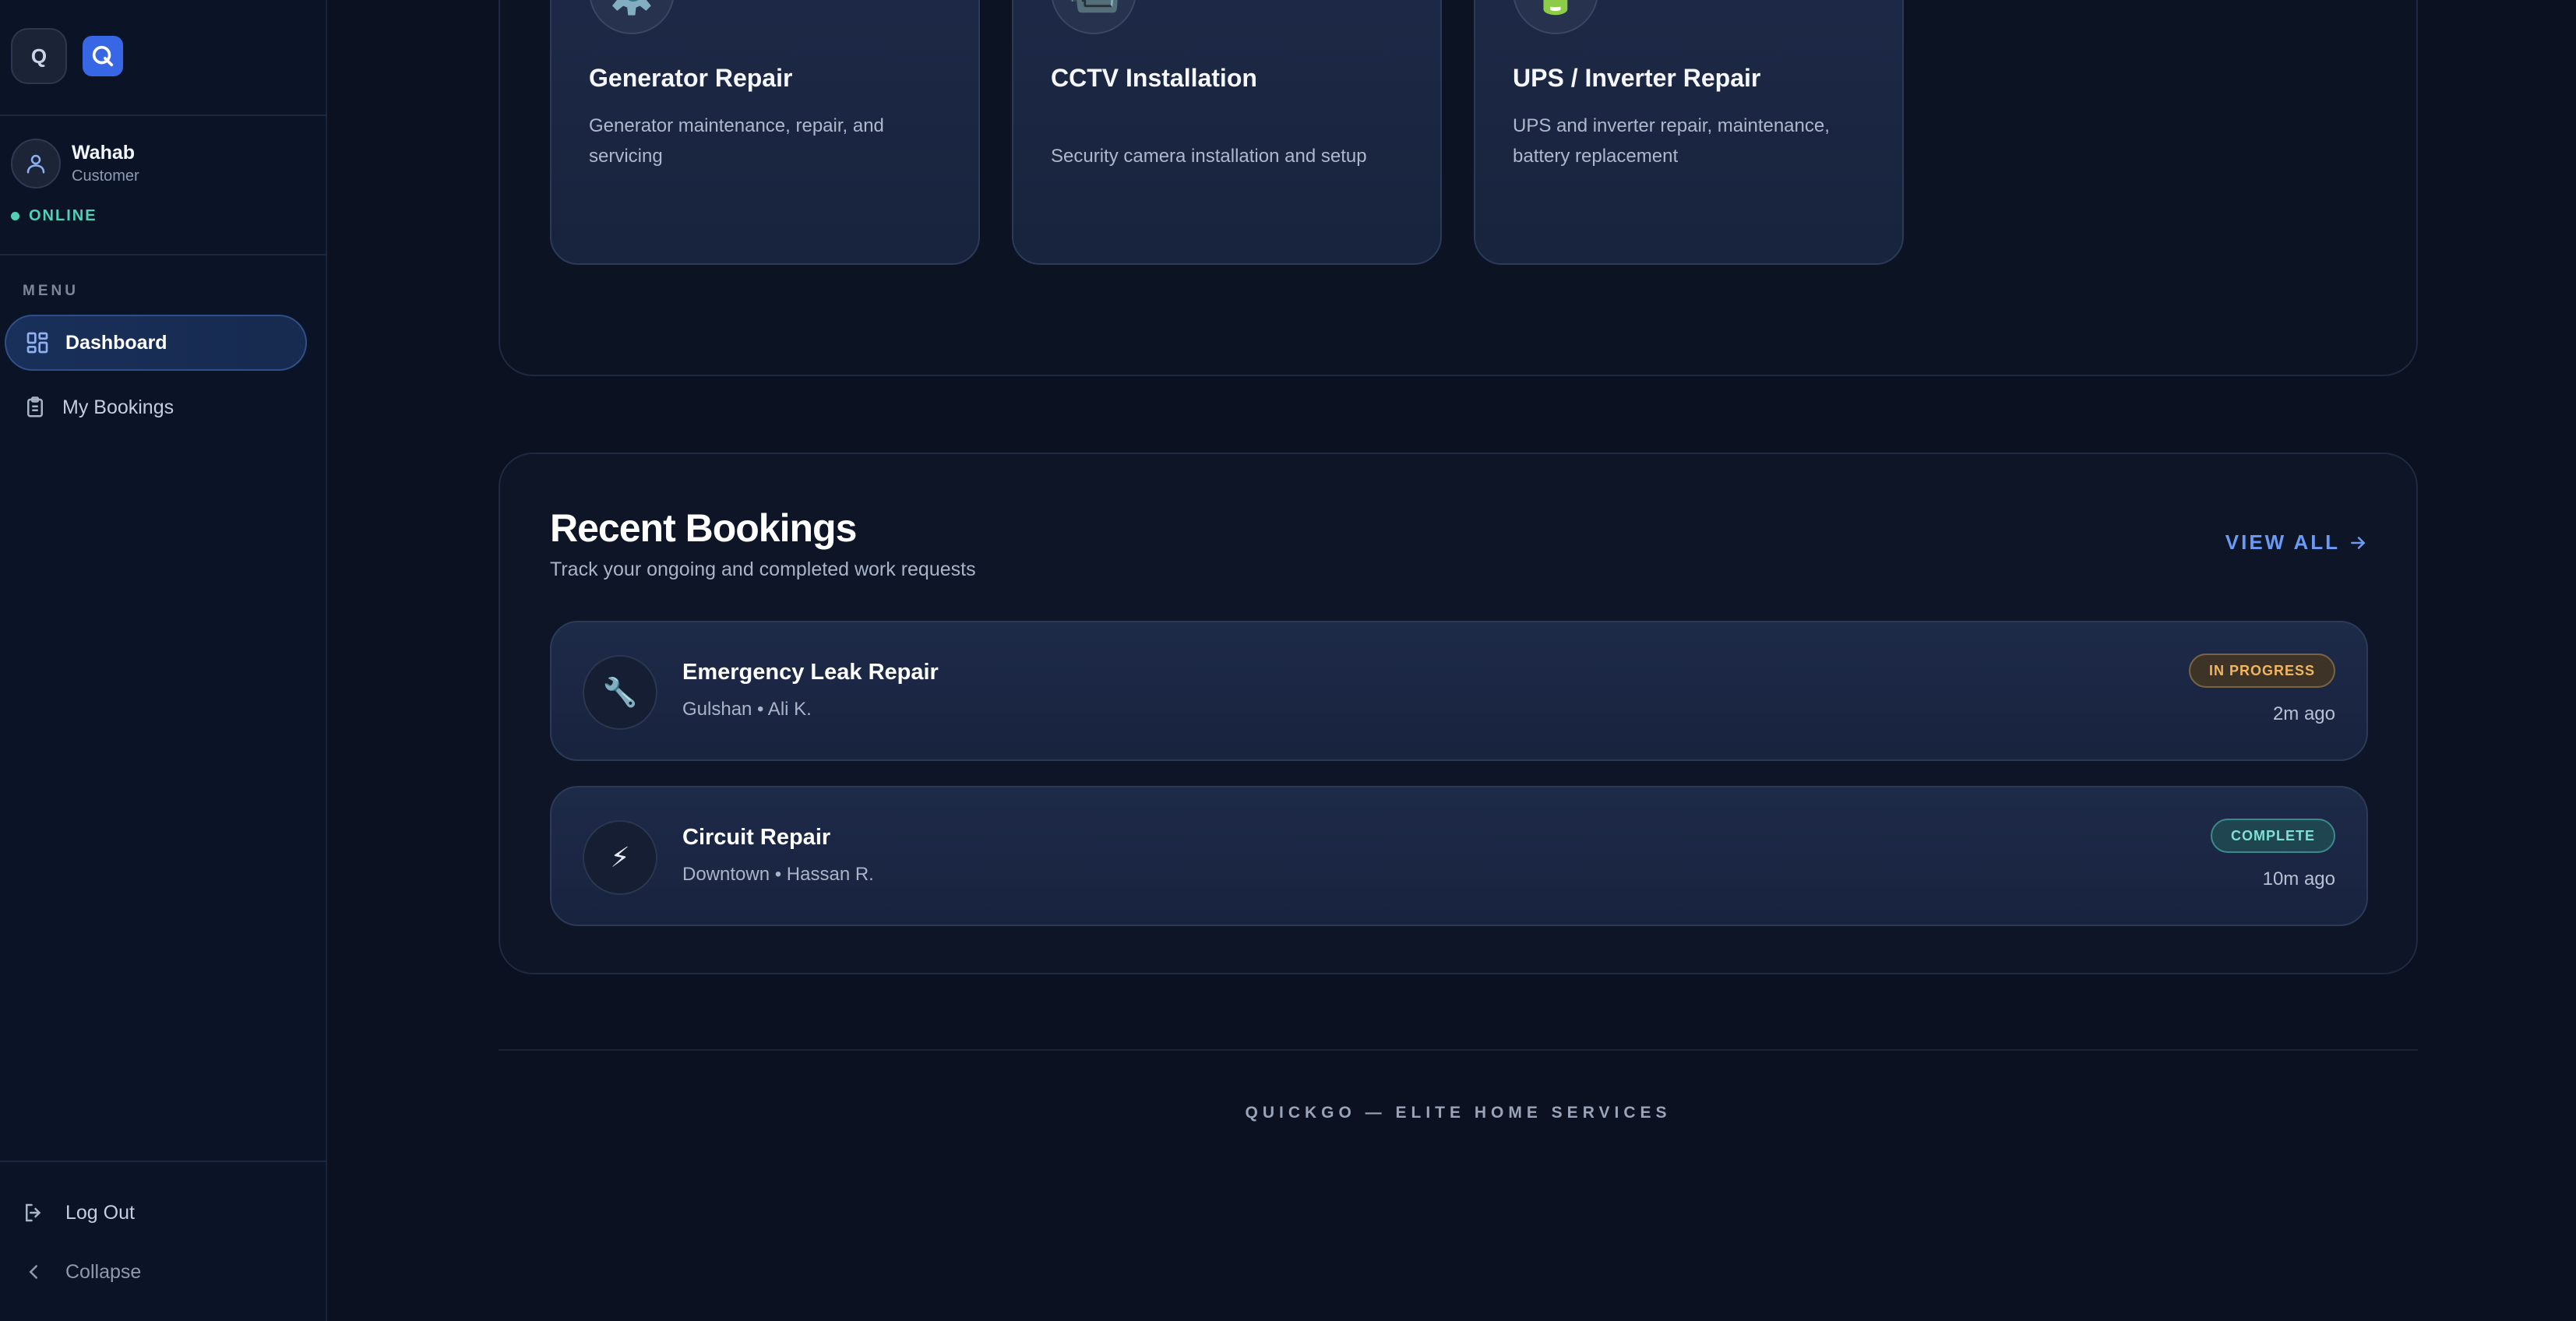 The height and width of the screenshot is (1321, 2576). What do you see at coordinates (703, 528) in the screenshot?
I see `section-title: Recent Bookings` at bounding box center [703, 528].